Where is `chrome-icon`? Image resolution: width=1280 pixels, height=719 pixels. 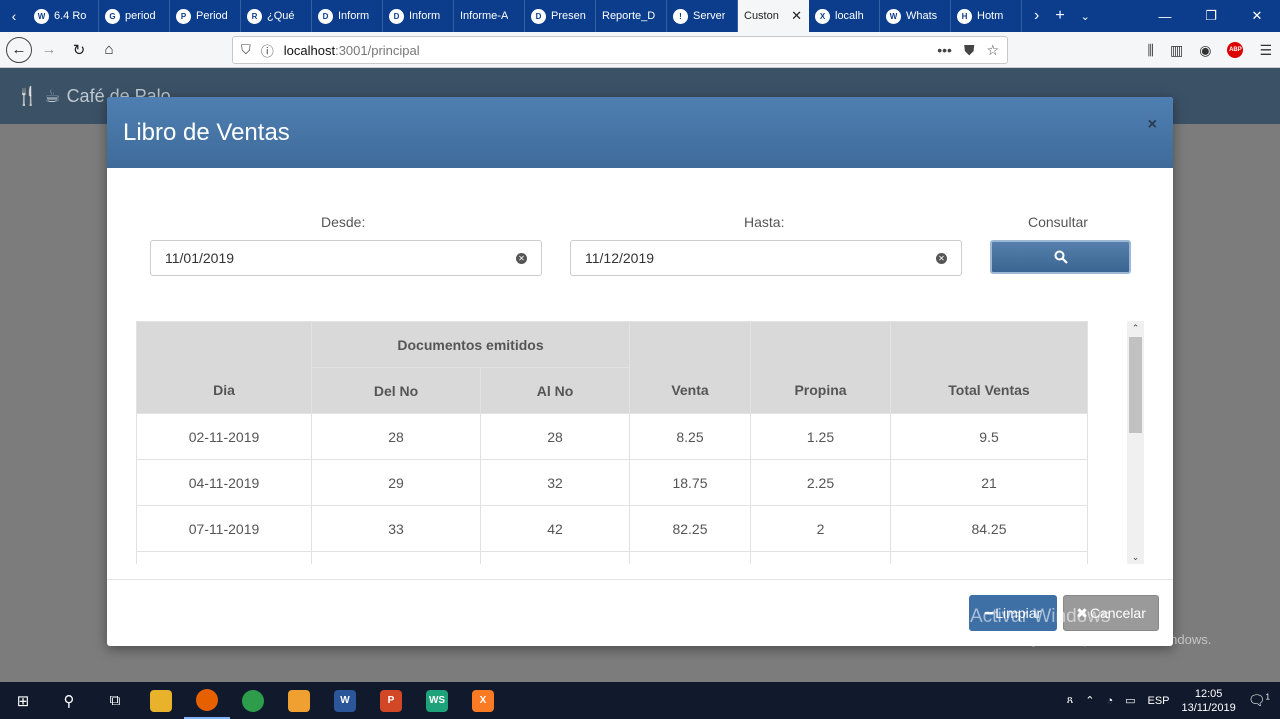 chrome-icon is located at coordinates (253, 700).